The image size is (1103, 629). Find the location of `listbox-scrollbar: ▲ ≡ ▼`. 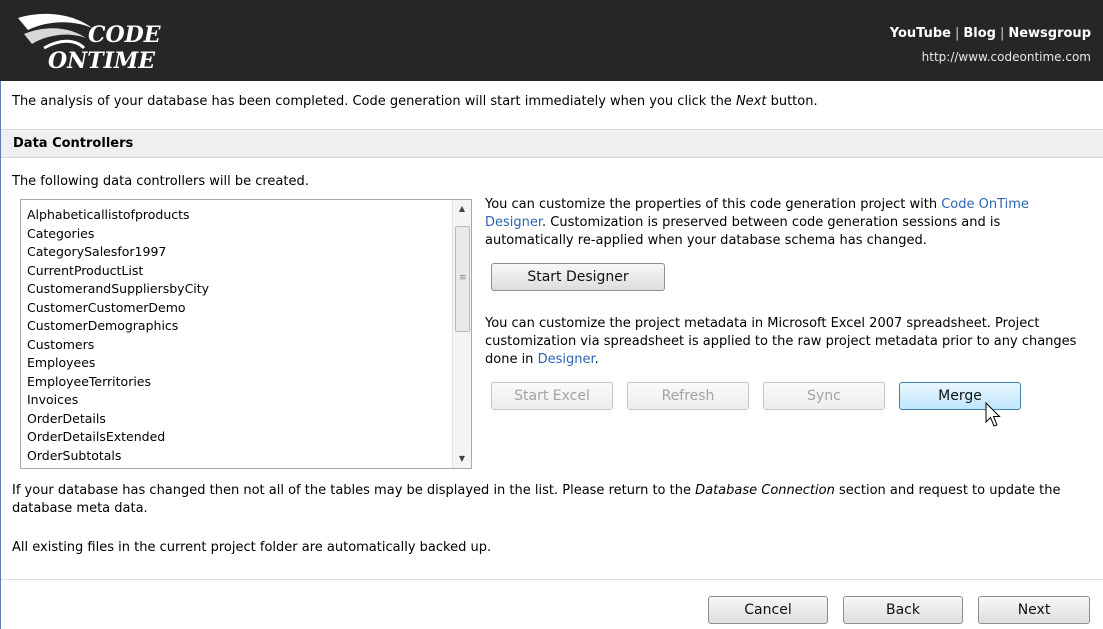

listbox-scrollbar: ▲ ≡ ▼ is located at coordinates (461, 334).